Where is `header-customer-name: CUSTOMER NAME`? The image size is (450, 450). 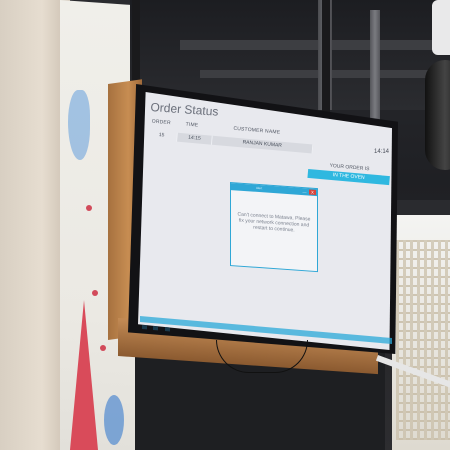 header-customer-name: CUSTOMER NAME is located at coordinates (257, 130).